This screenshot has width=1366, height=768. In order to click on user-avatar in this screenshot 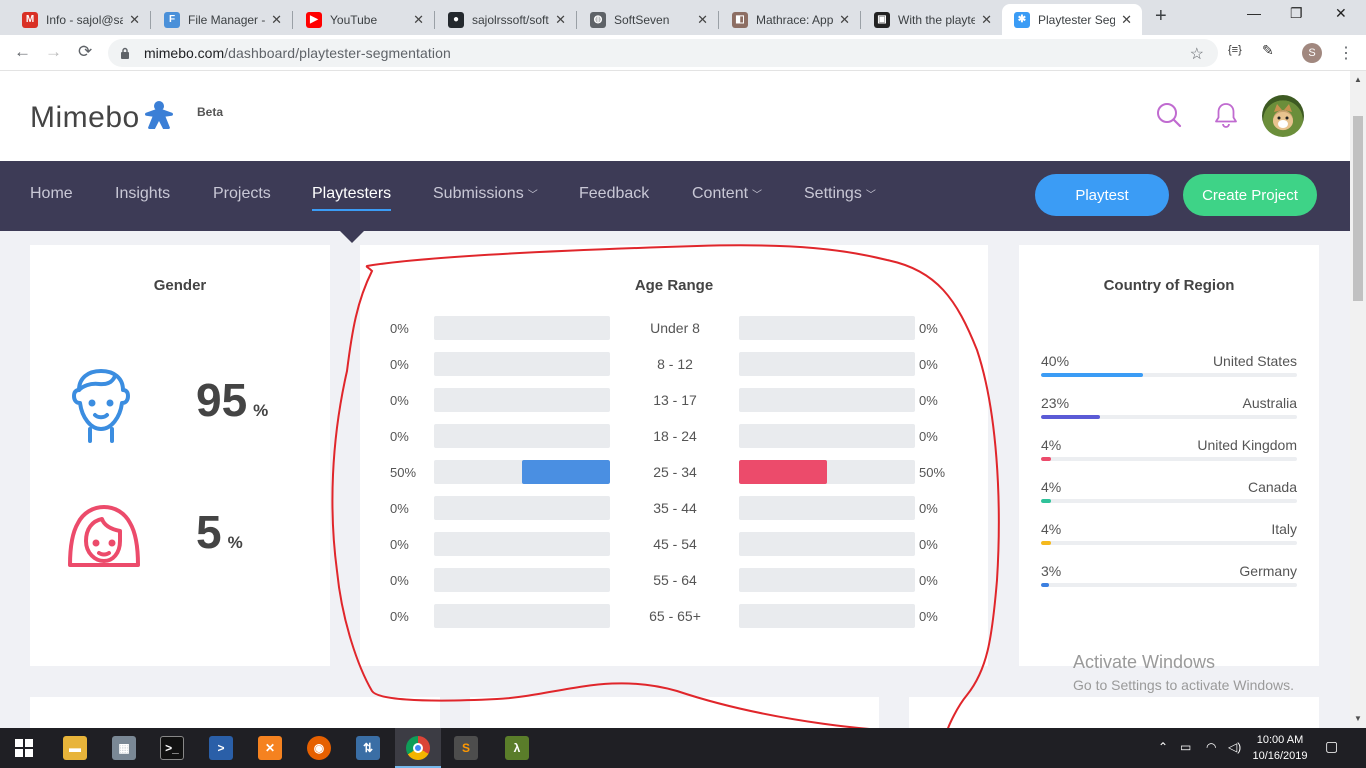, I will do `click(1283, 116)`.